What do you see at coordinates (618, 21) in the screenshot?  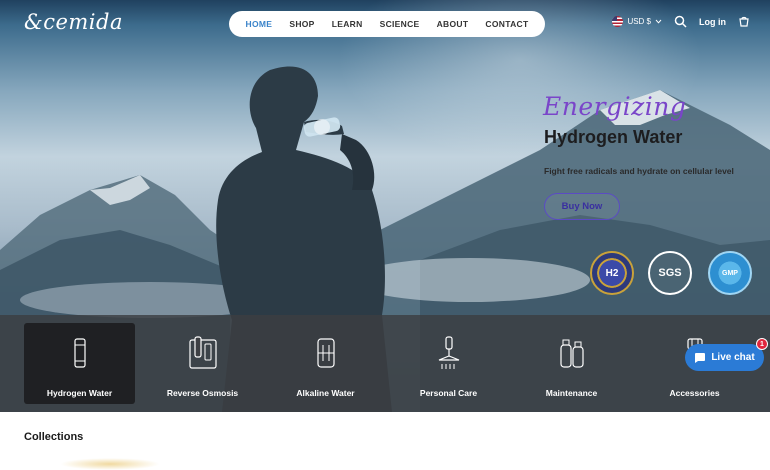 I see `us-flag-icon` at bounding box center [618, 21].